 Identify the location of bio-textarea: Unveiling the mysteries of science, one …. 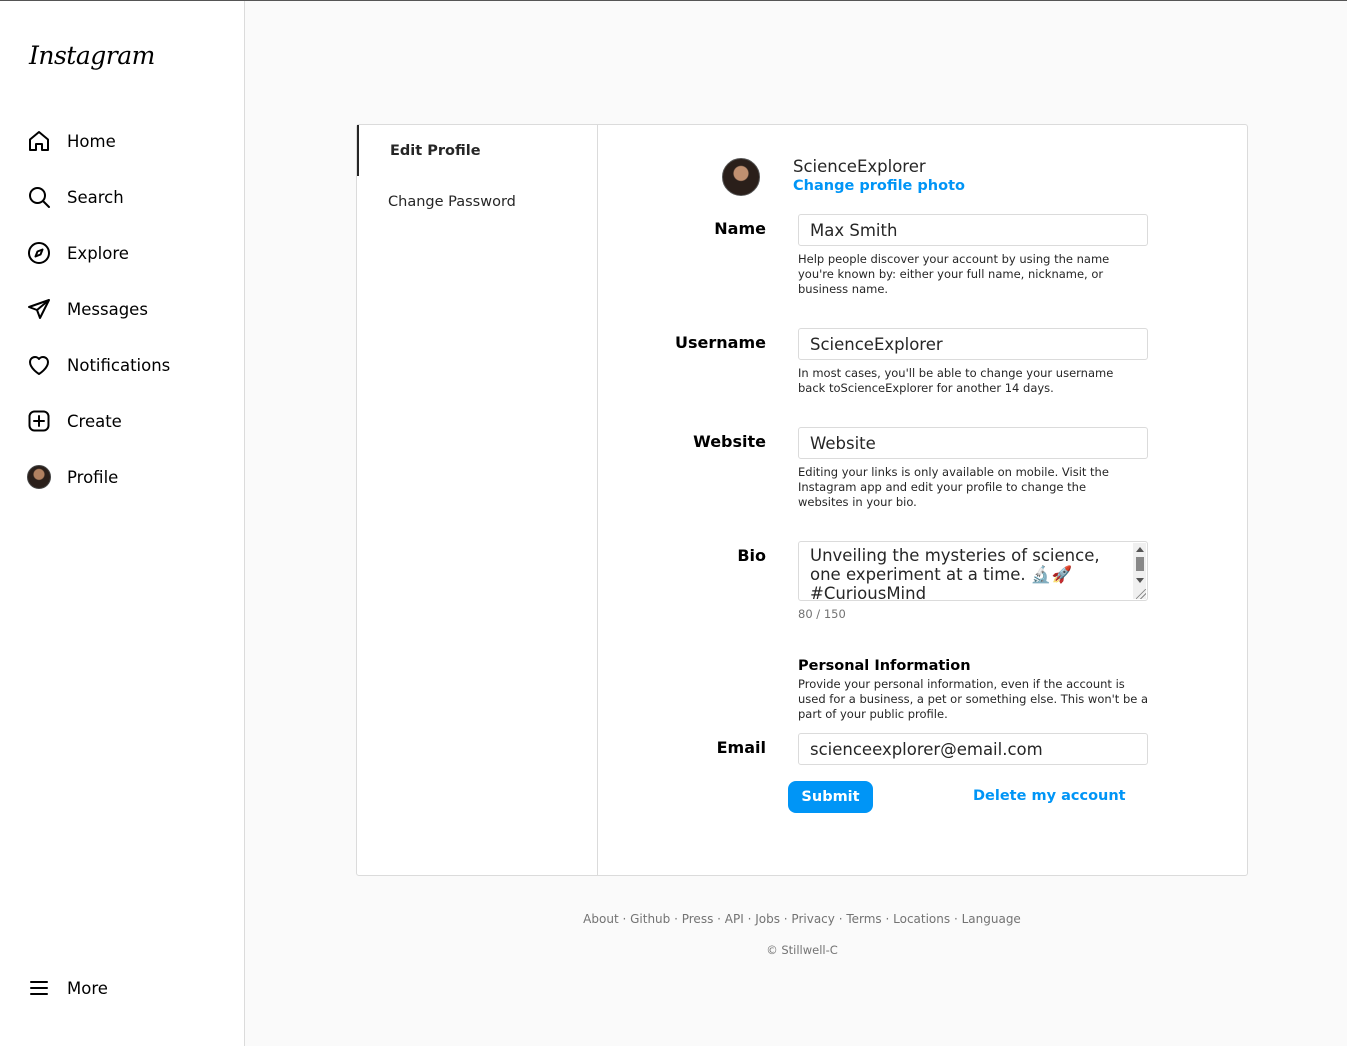
(973, 571).